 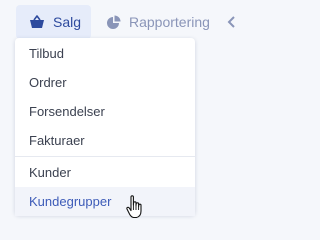 What do you see at coordinates (105, 172) in the screenshot?
I see `menu-item-kunder: Kunder` at bounding box center [105, 172].